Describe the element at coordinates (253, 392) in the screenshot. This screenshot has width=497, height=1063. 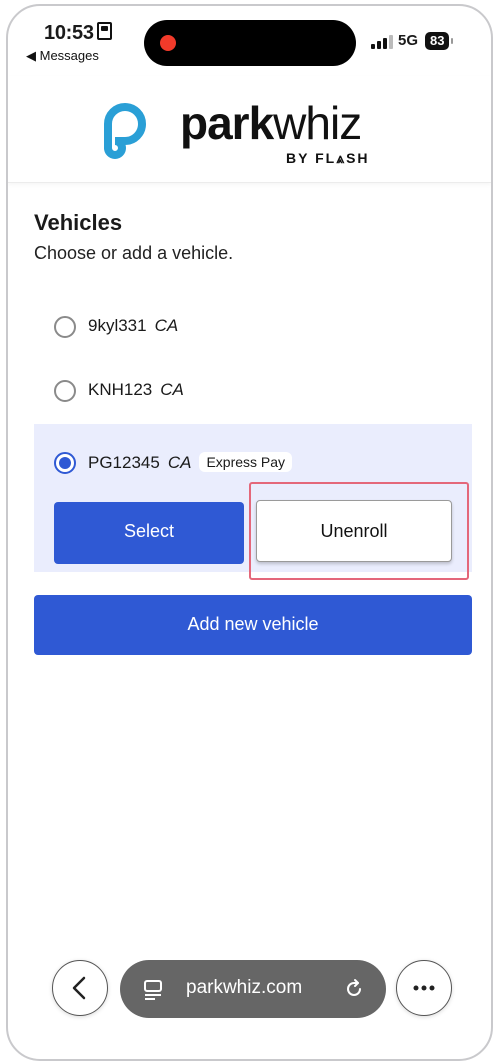
I see `vehicle-option: KNH123 CA` at that location.